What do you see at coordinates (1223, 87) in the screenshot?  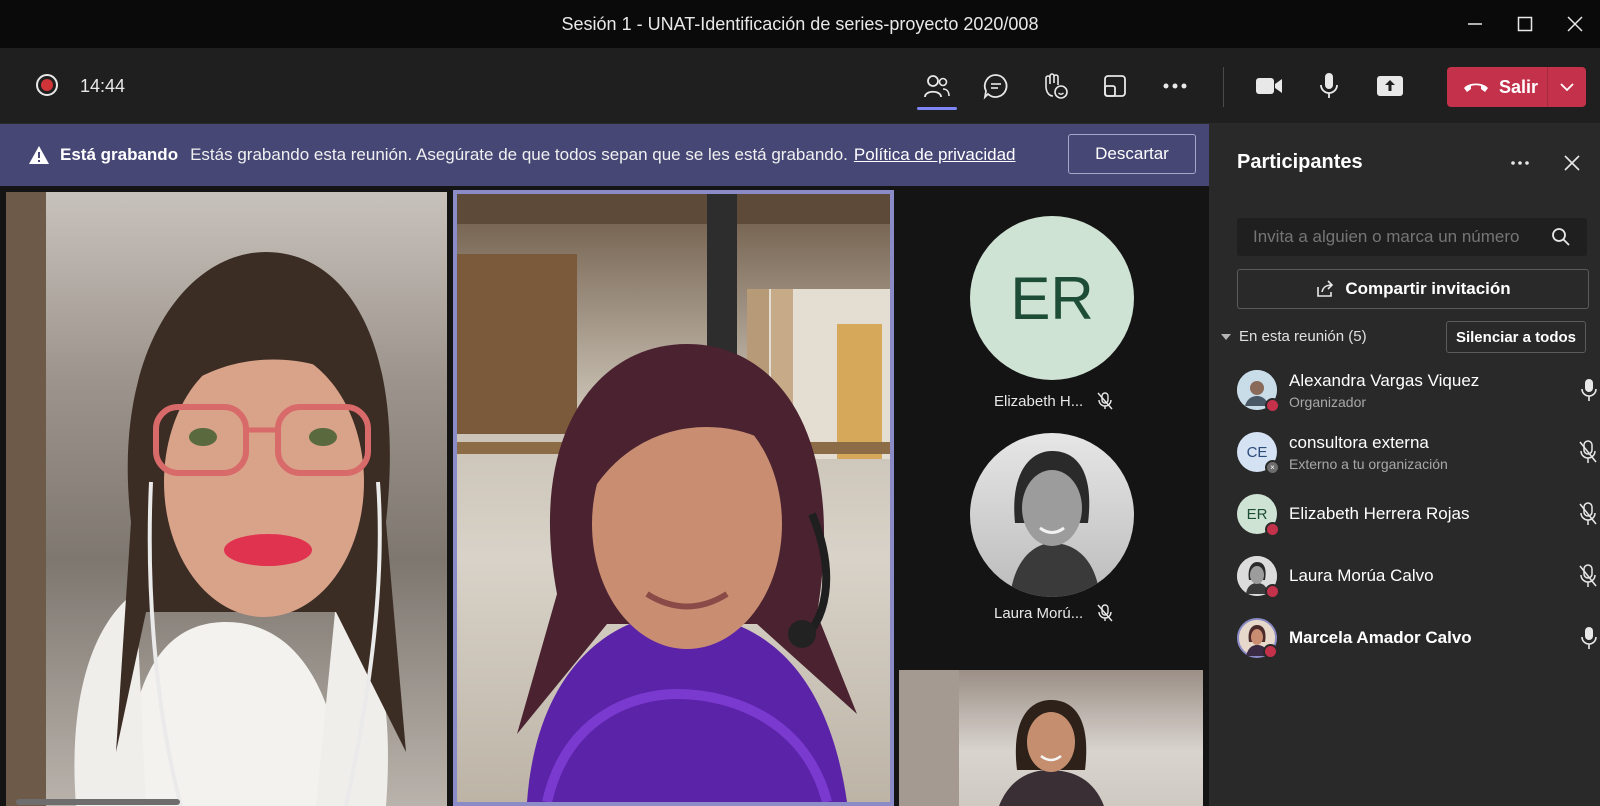 I see `toolbar-divider` at bounding box center [1223, 87].